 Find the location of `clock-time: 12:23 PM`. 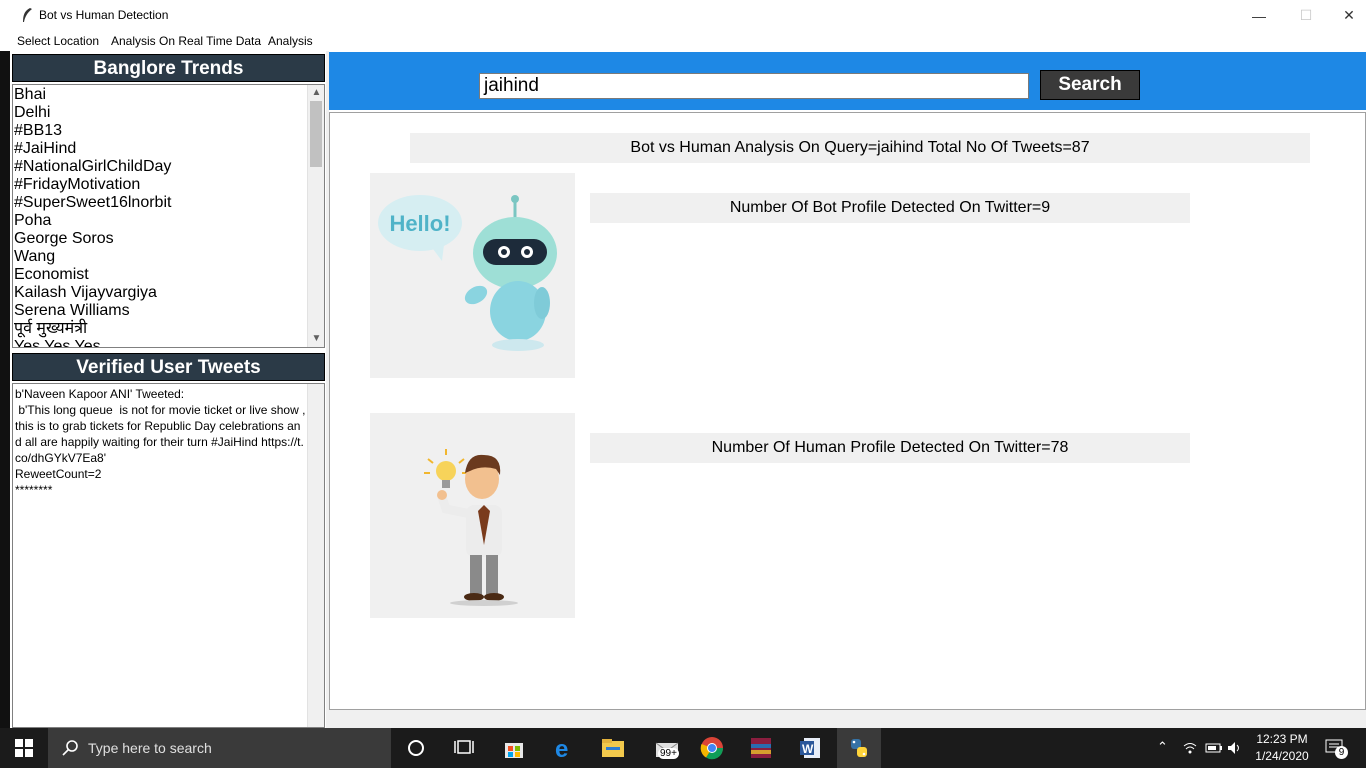

clock-time: 12:23 PM is located at coordinates (1282, 739).